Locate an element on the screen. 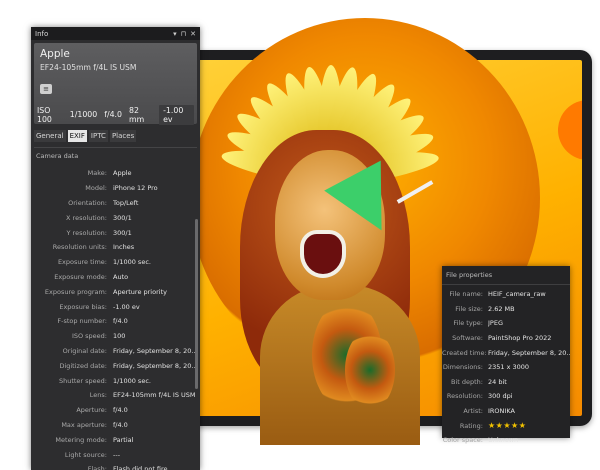  row-value: JPEG is located at coordinates (495, 323).